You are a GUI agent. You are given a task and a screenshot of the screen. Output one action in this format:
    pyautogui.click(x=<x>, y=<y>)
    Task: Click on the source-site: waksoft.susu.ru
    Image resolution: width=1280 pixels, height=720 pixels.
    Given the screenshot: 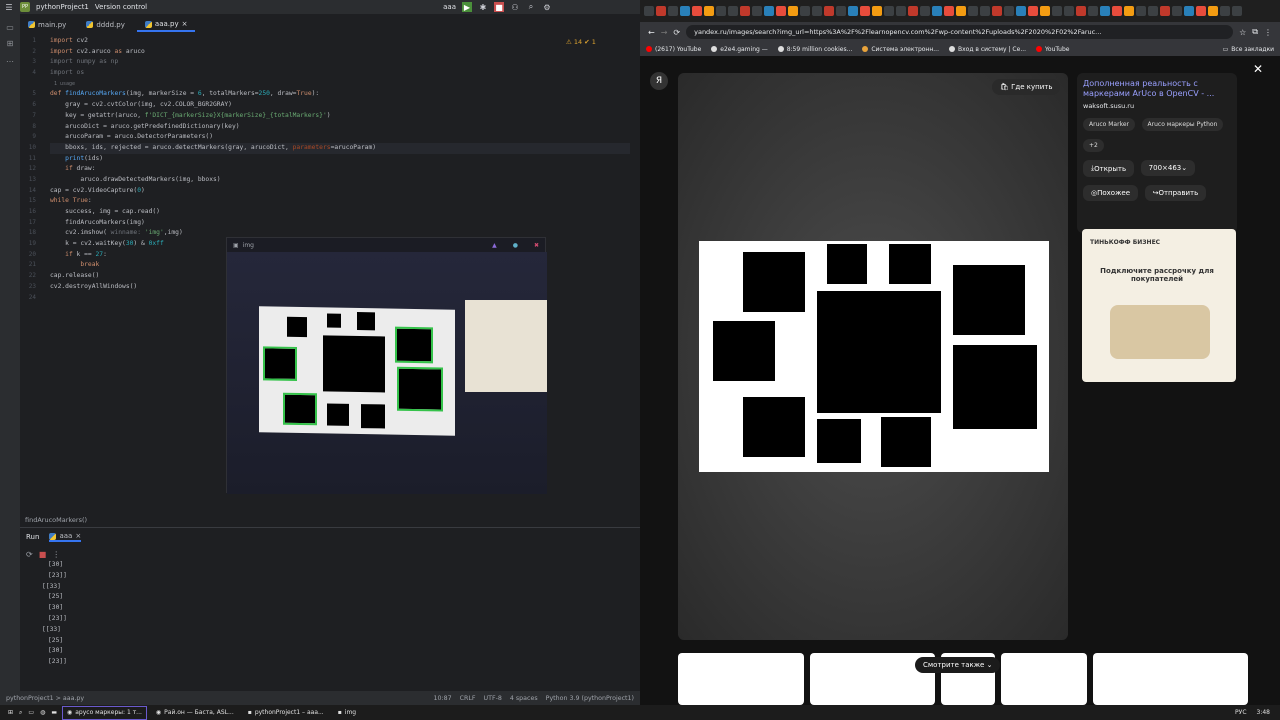 What is the action you would take?
    pyautogui.click(x=1157, y=106)
    